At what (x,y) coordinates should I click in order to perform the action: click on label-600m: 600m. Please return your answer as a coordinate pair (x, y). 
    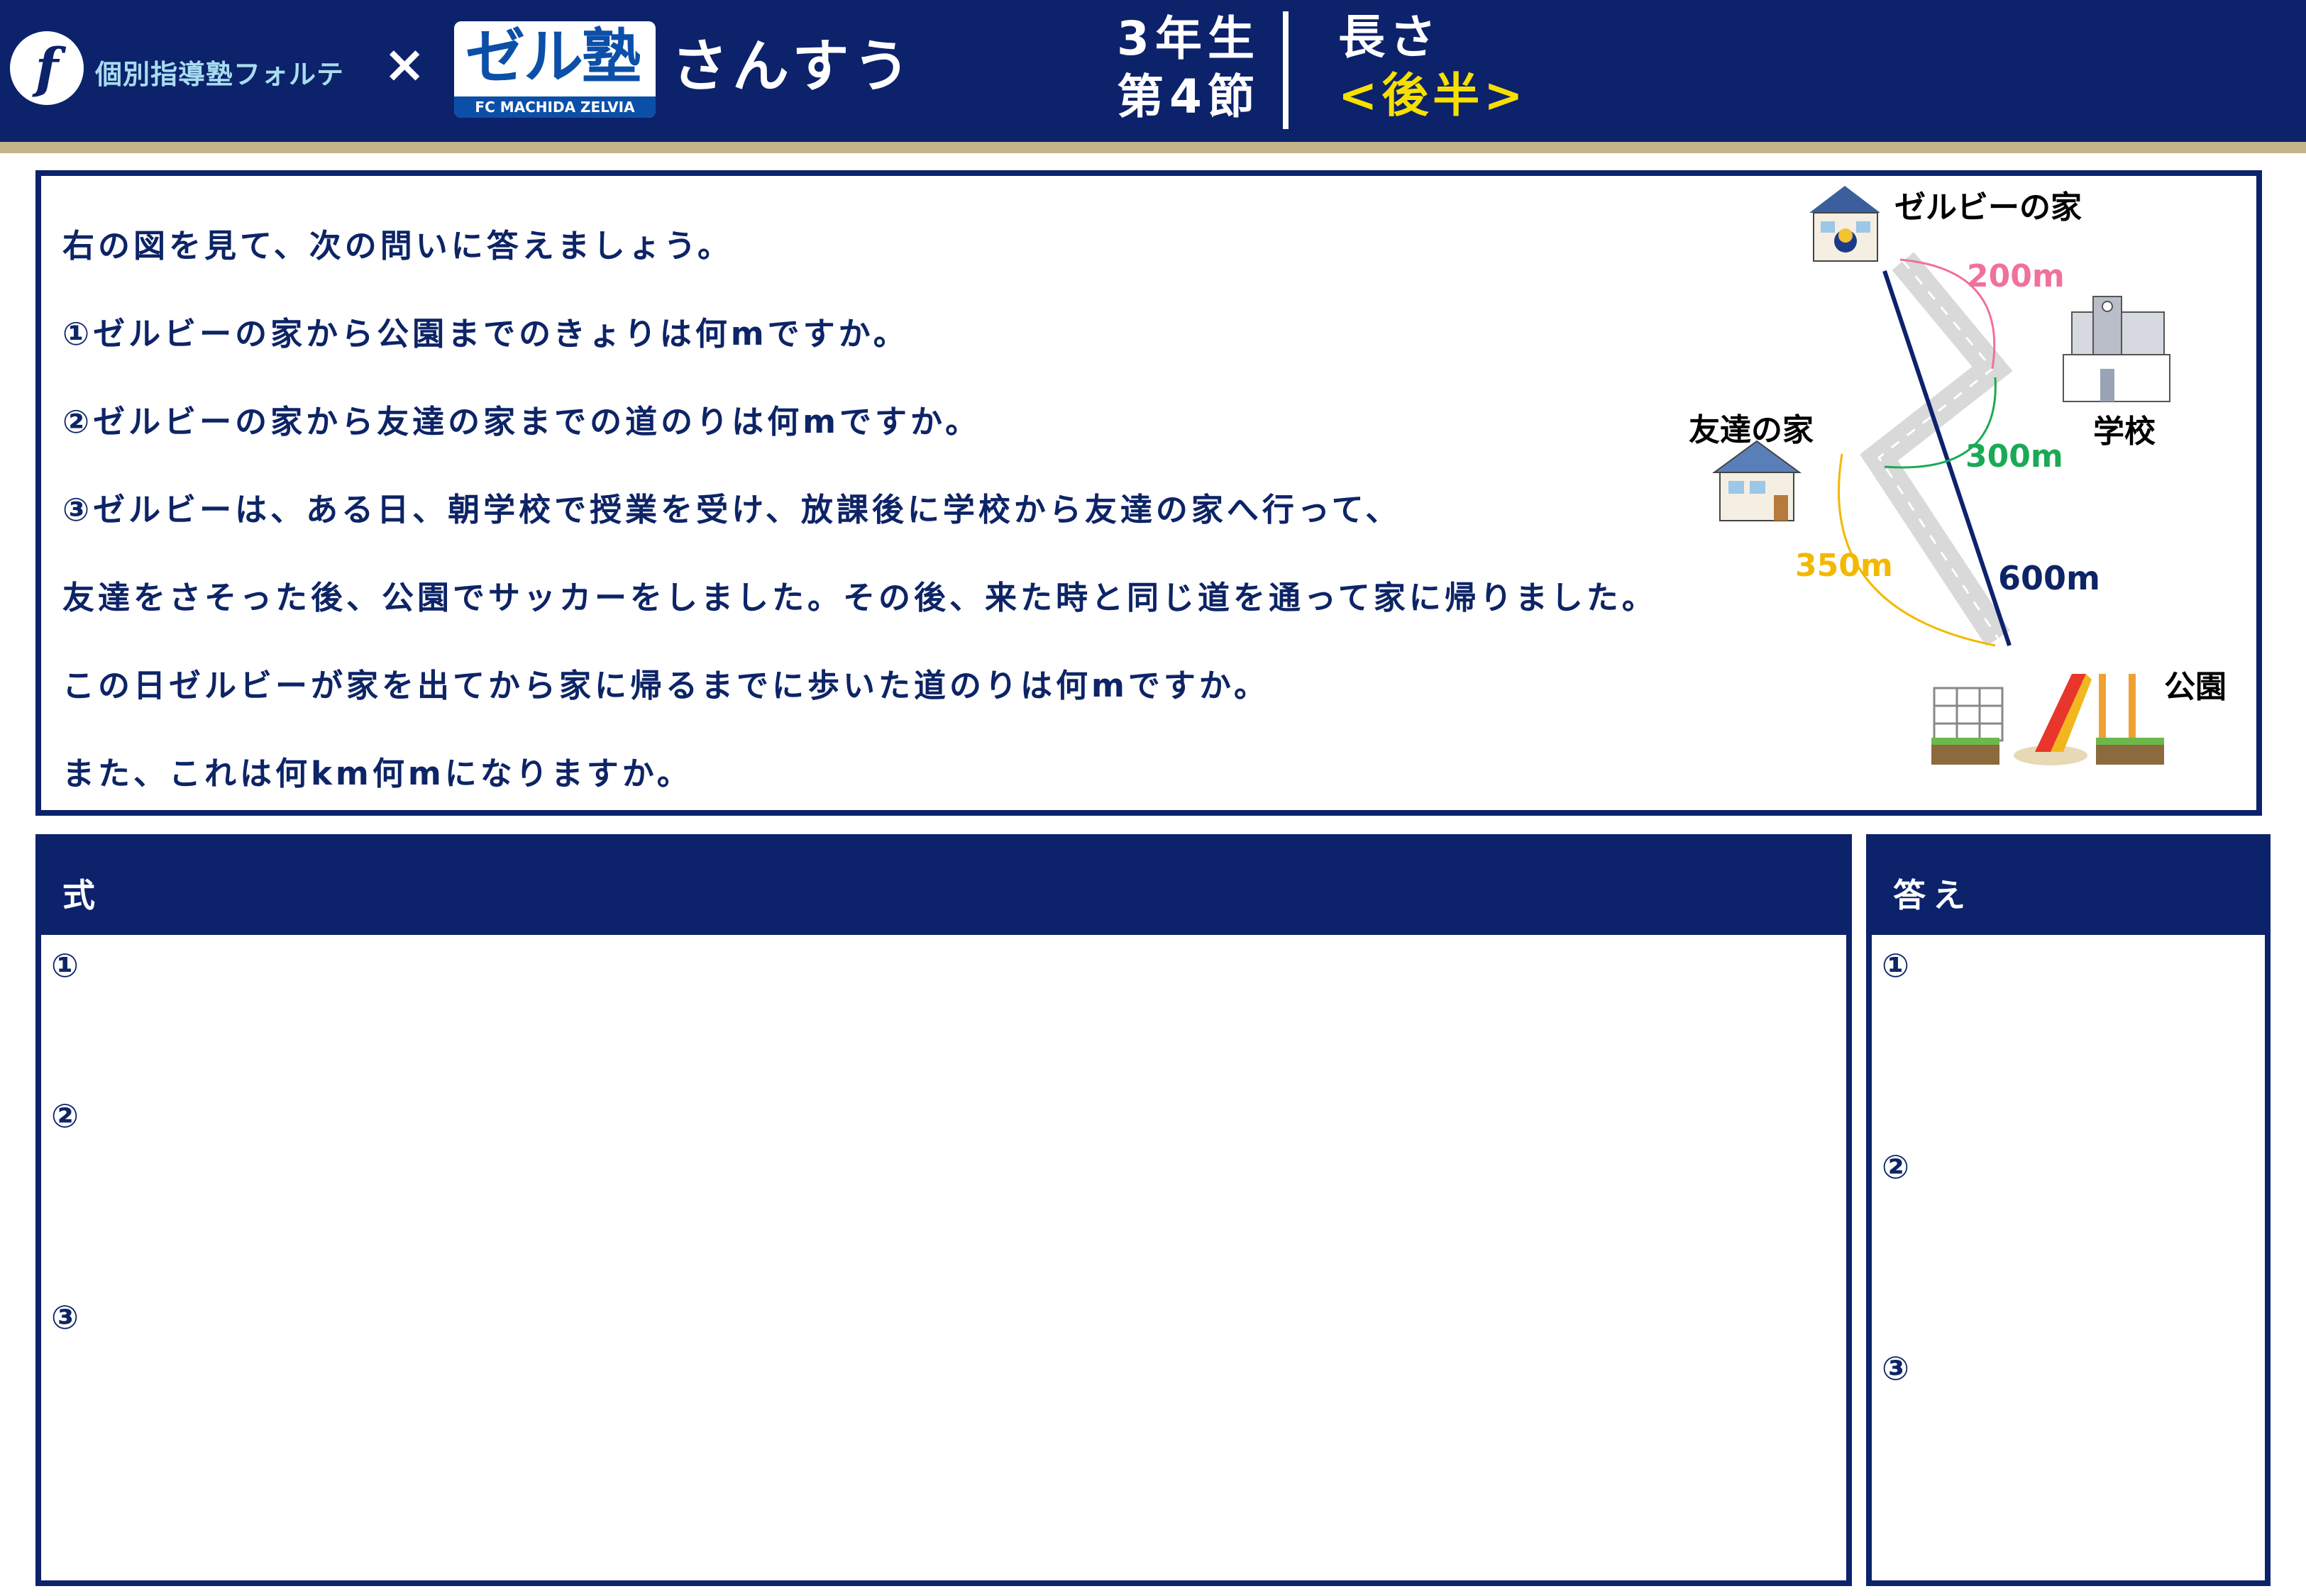
    Looking at the image, I should click on (2049, 578).